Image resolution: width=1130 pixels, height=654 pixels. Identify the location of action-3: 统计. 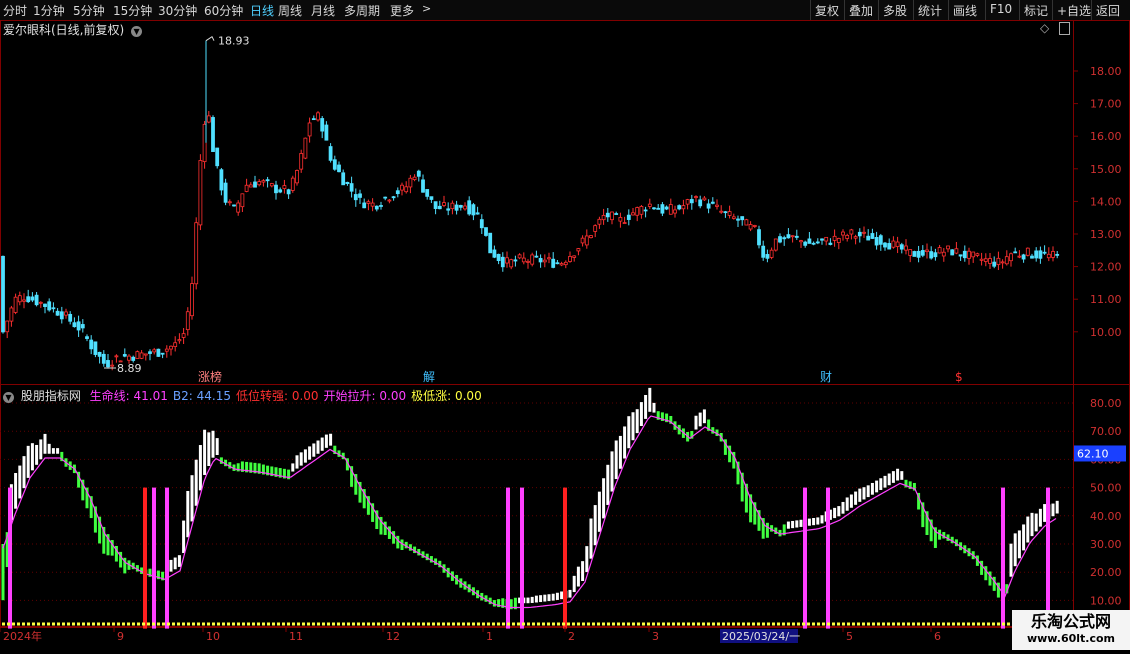
(930, 10).